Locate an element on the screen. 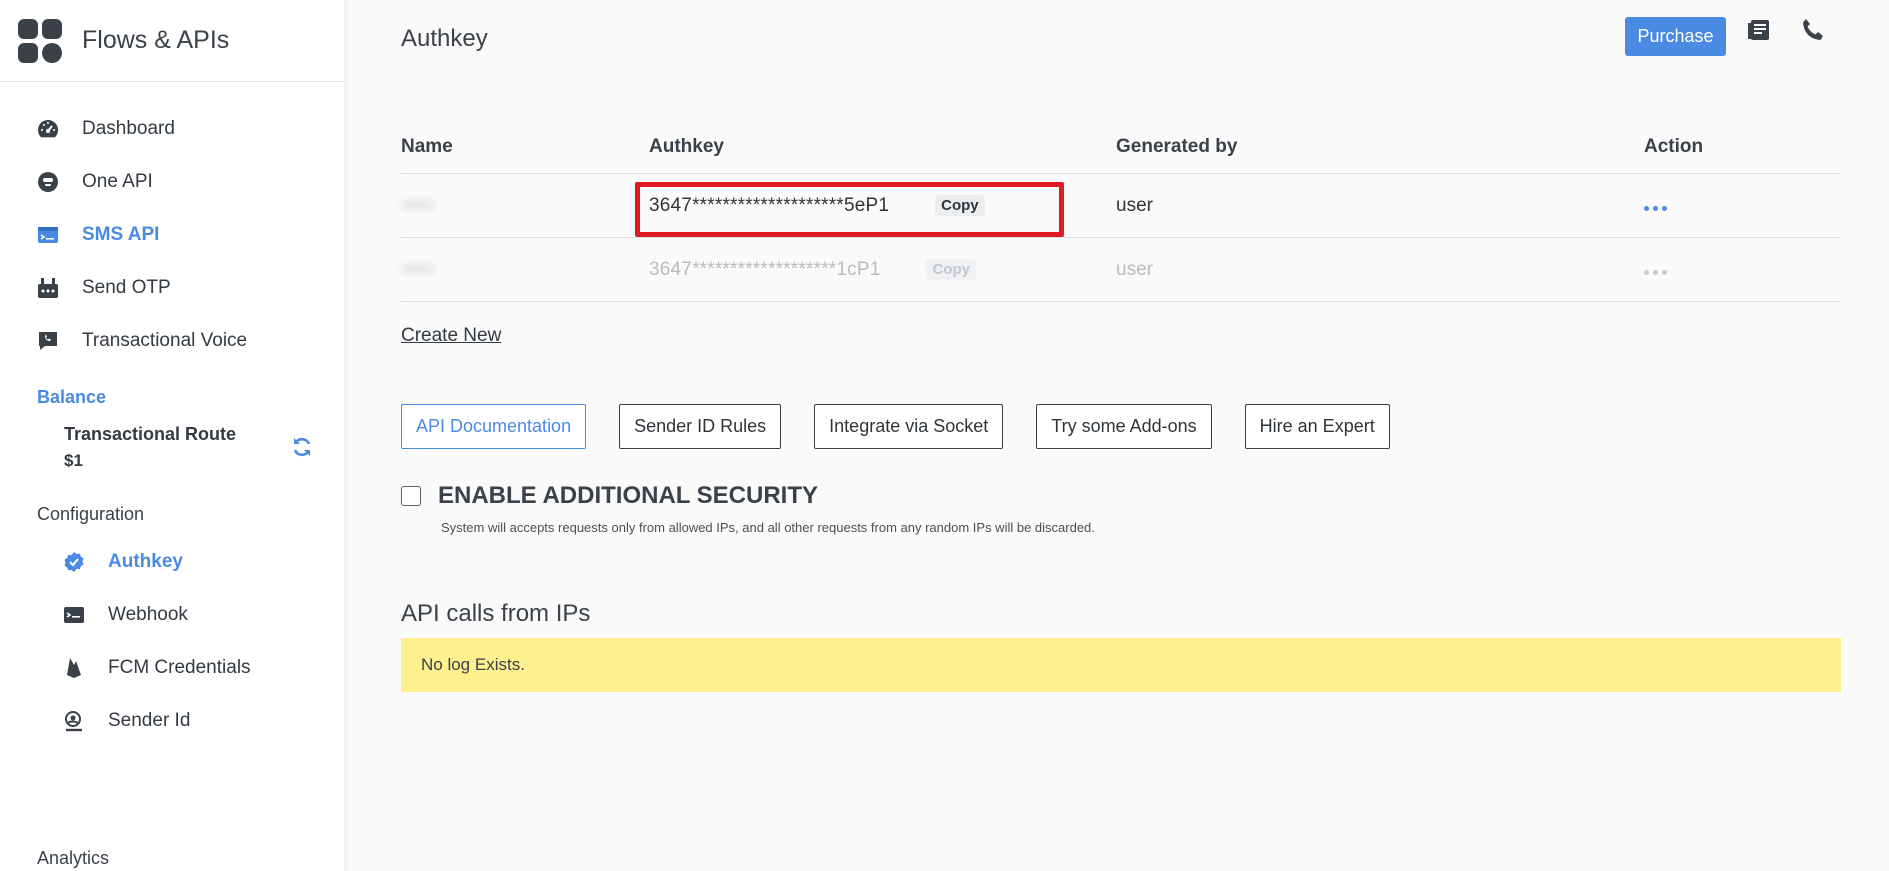 The width and height of the screenshot is (1889, 871). empty-log-notice: No log Exists. is located at coordinates (1121, 665).